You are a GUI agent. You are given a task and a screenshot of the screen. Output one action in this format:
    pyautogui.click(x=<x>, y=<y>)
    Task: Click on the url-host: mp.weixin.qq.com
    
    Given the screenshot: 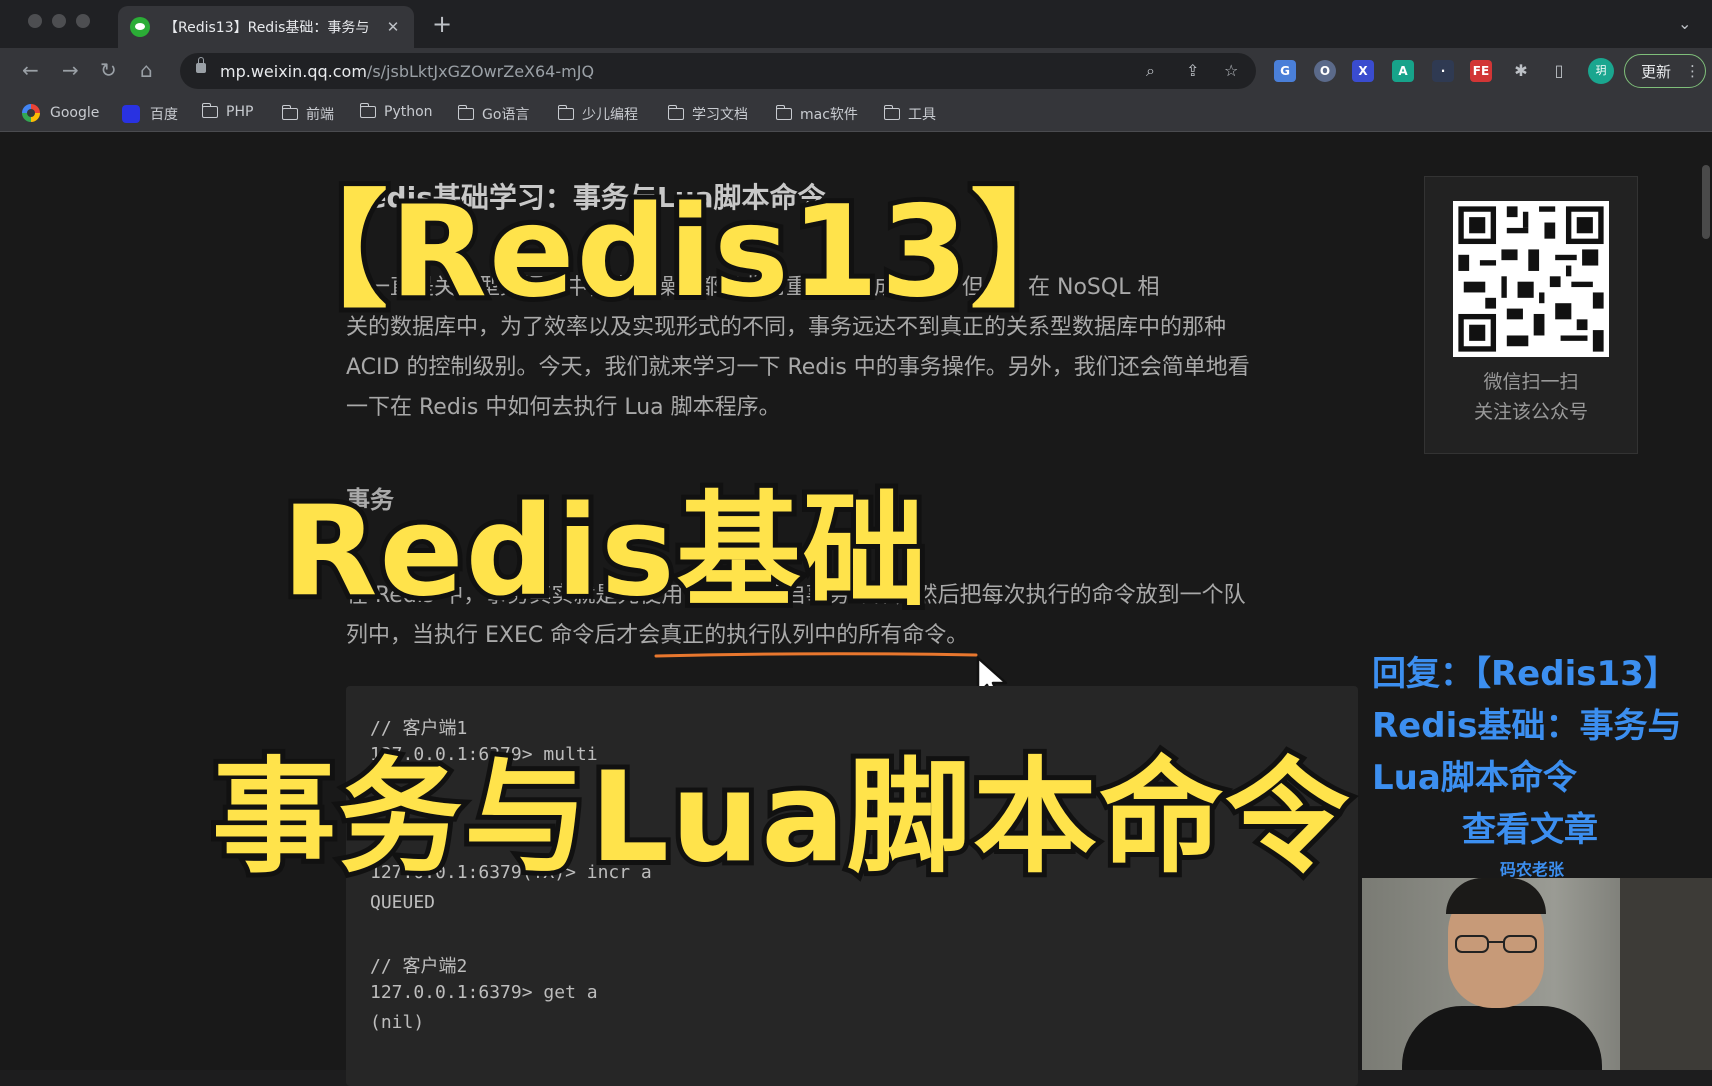 What is the action you would take?
    pyautogui.click(x=293, y=71)
    